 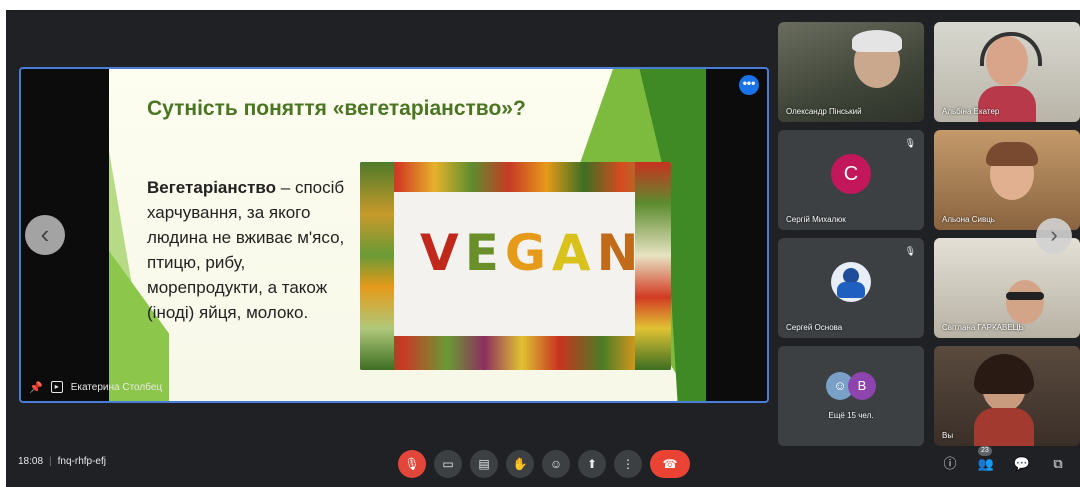 What do you see at coordinates (336, 108) in the screenshot?
I see `slide-title: Сутність поняття «вегетаріанство»?` at bounding box center [336, 108].